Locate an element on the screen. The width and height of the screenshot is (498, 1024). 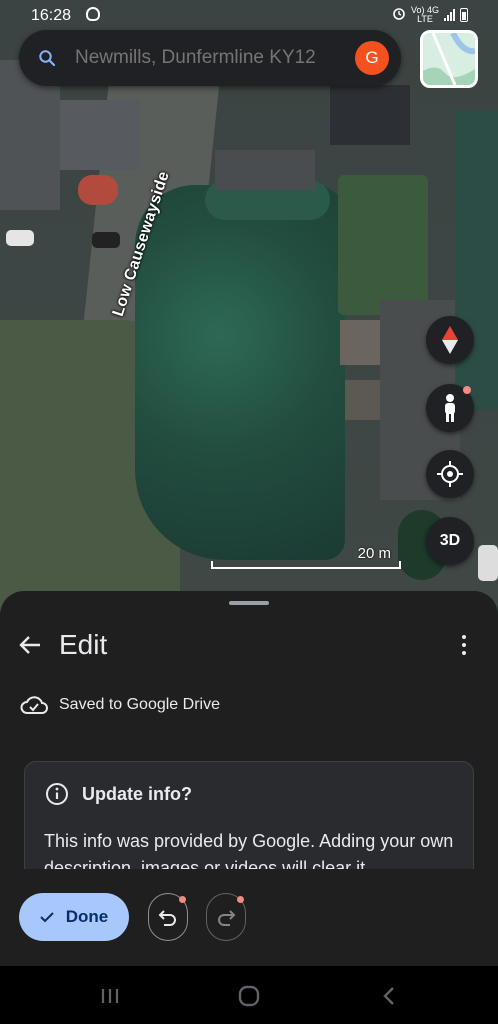
save-status: Saved to Google Drive is located at coordinates (120, 705).